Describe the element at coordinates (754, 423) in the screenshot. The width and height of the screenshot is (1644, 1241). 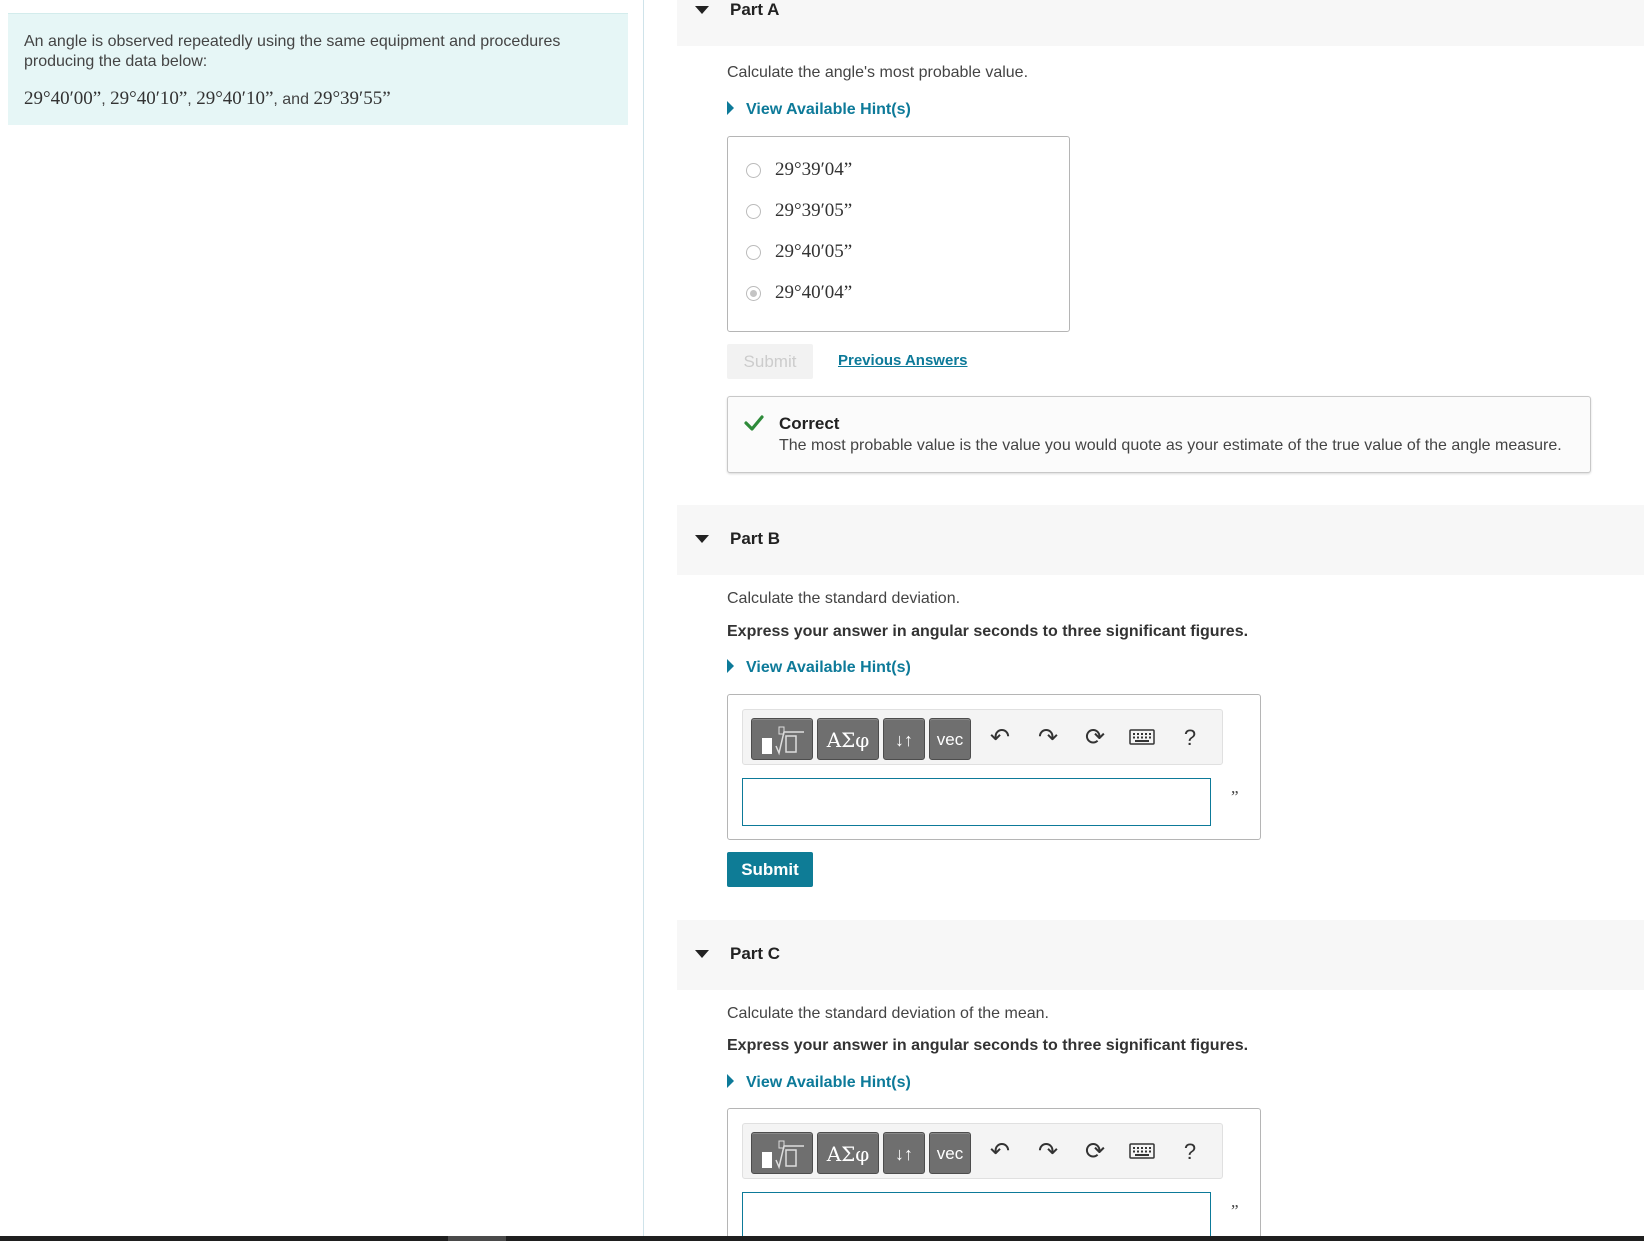
I see `checkmark-icon` at that location.